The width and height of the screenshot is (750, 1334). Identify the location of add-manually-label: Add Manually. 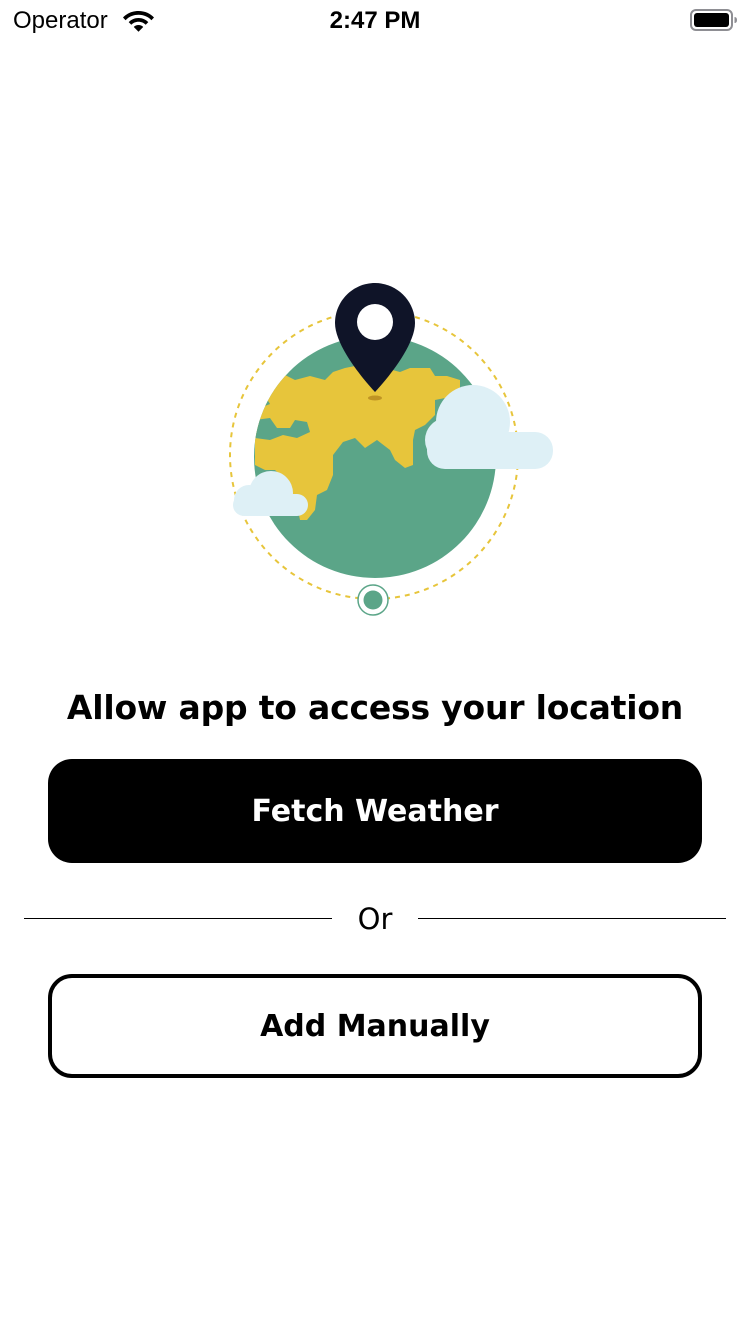
(375, 1026).